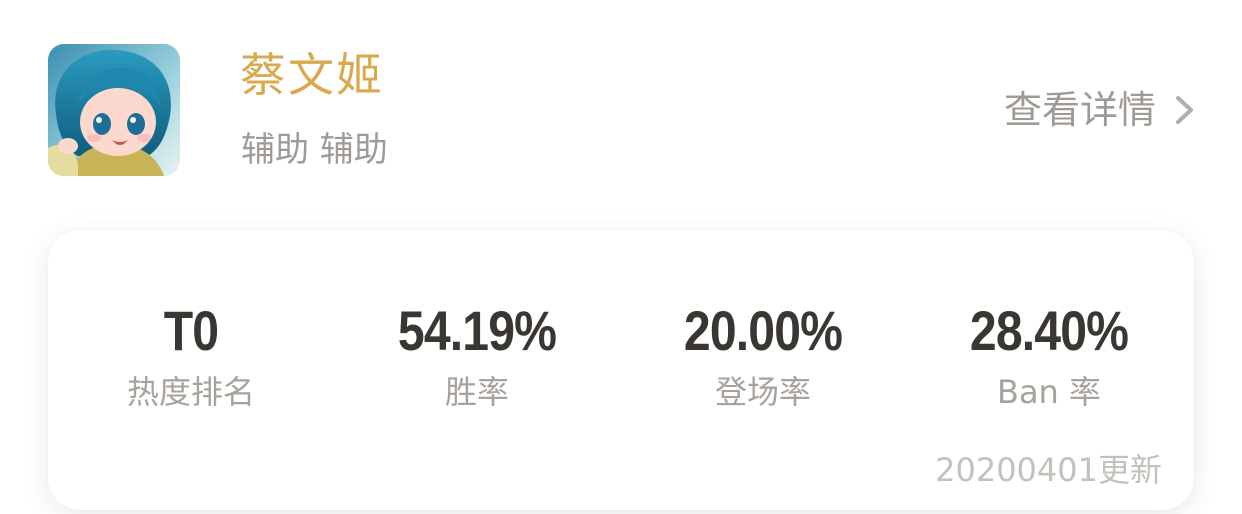 This screenshot has height=514, width=1242. Describe the element at coordinates (1049, 330) in the screenshot. I see `stat-value: 28.40%` at that location.